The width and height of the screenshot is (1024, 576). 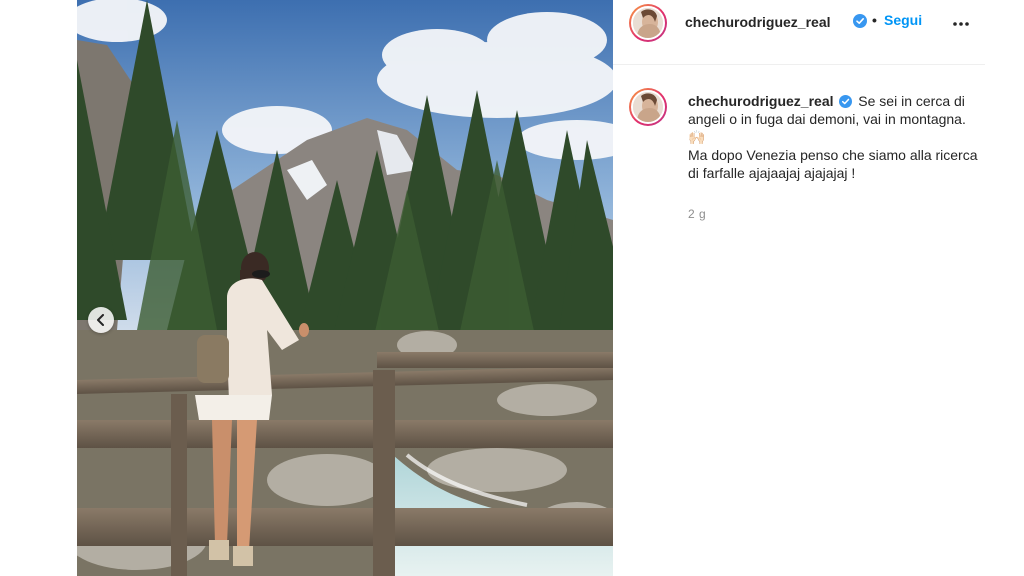 I want to click on chevron-left-icon, so click(x=100, y=320).